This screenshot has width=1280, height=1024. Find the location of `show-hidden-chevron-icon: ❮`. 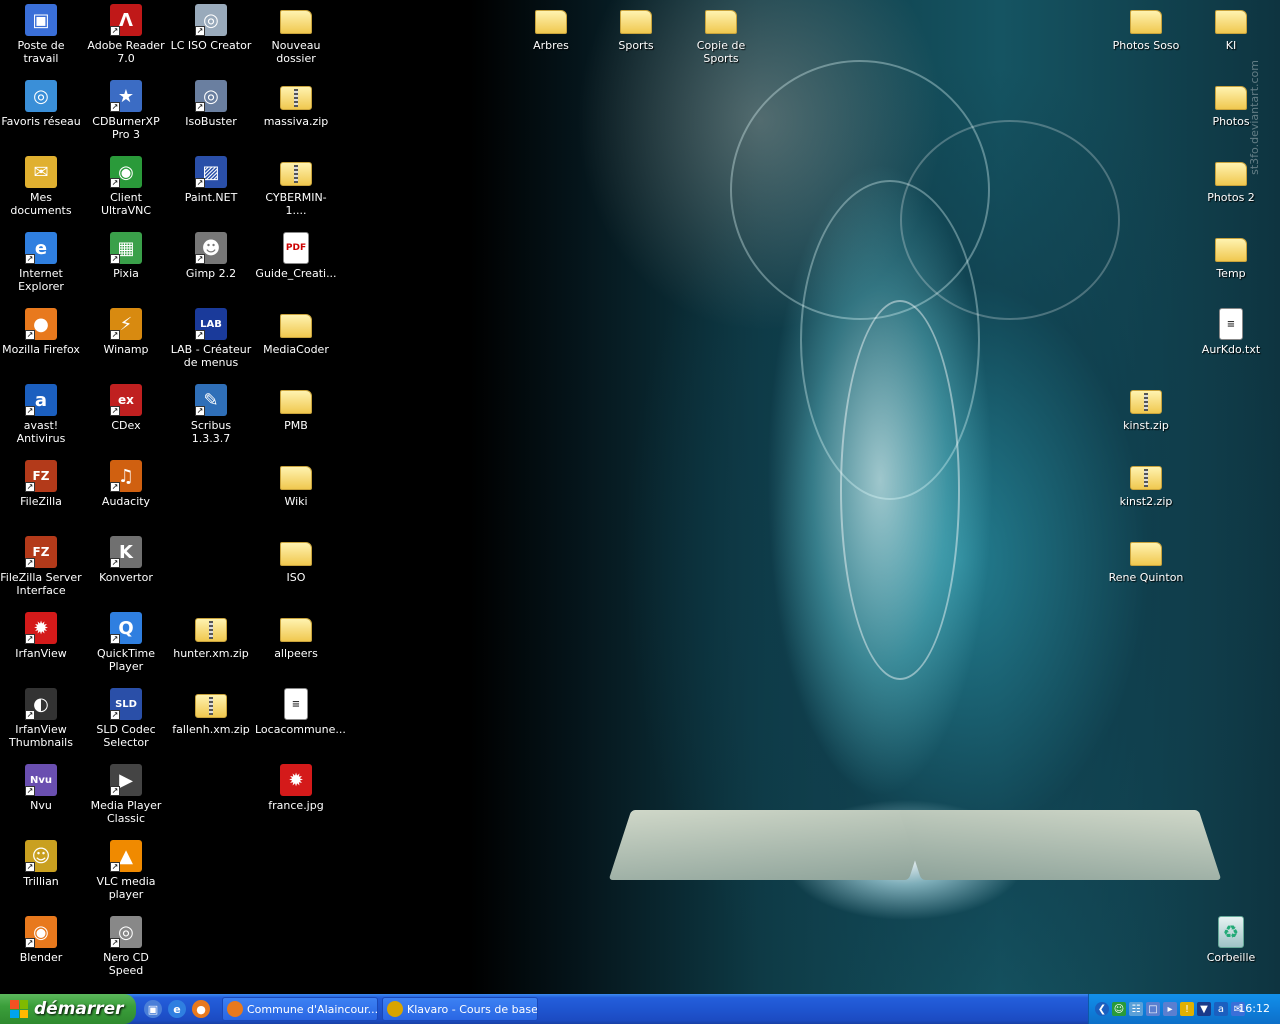

show-hidden-chevron-icon: ❮ is located at coordinates (1102, 1009).